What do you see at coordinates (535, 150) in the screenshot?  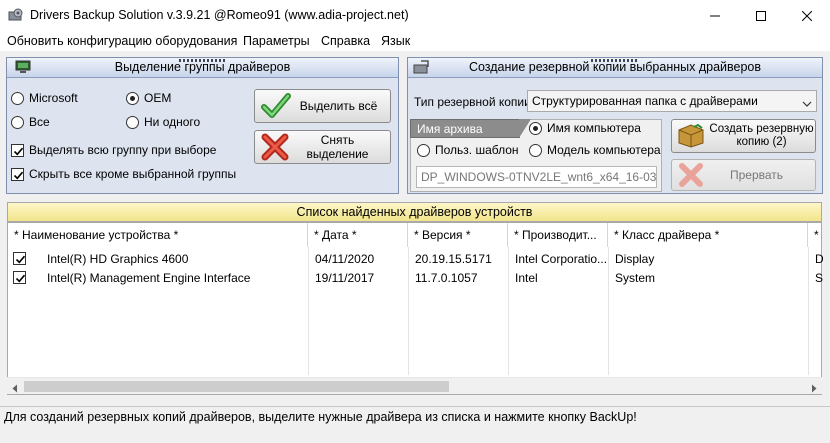 I see `radio-computer-model-circle` at bounding box center [535, 150].